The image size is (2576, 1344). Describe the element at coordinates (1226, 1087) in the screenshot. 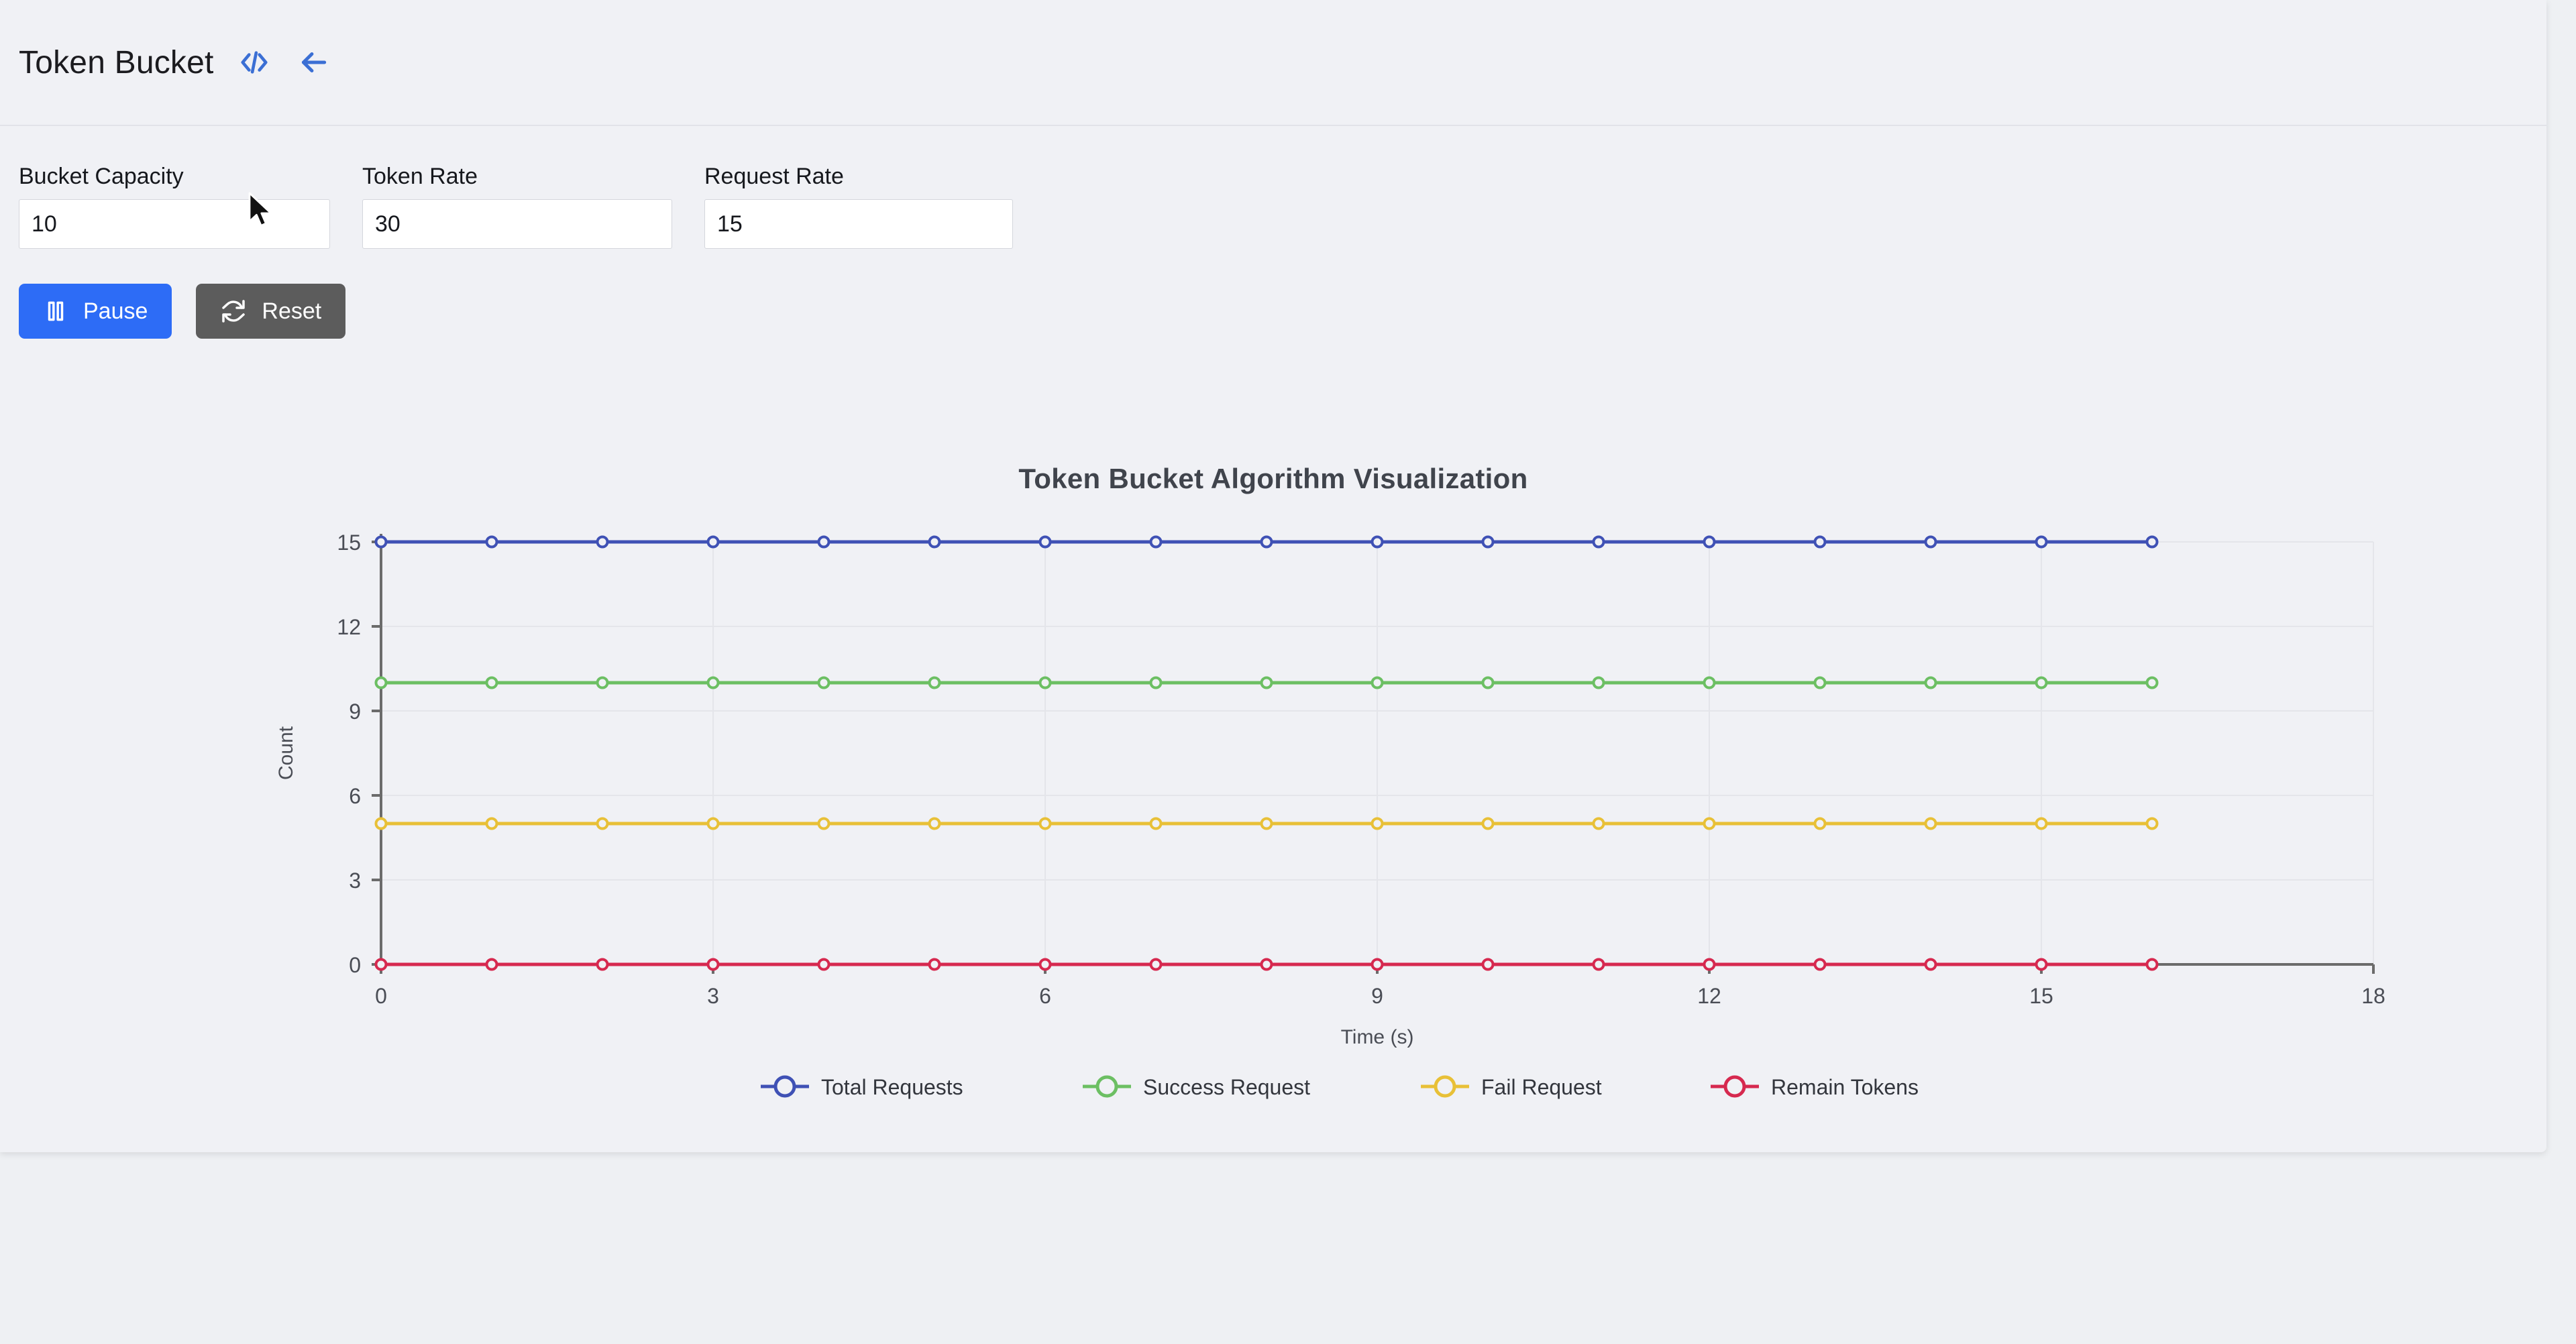

I see `svg-text: Success Request` at that location.